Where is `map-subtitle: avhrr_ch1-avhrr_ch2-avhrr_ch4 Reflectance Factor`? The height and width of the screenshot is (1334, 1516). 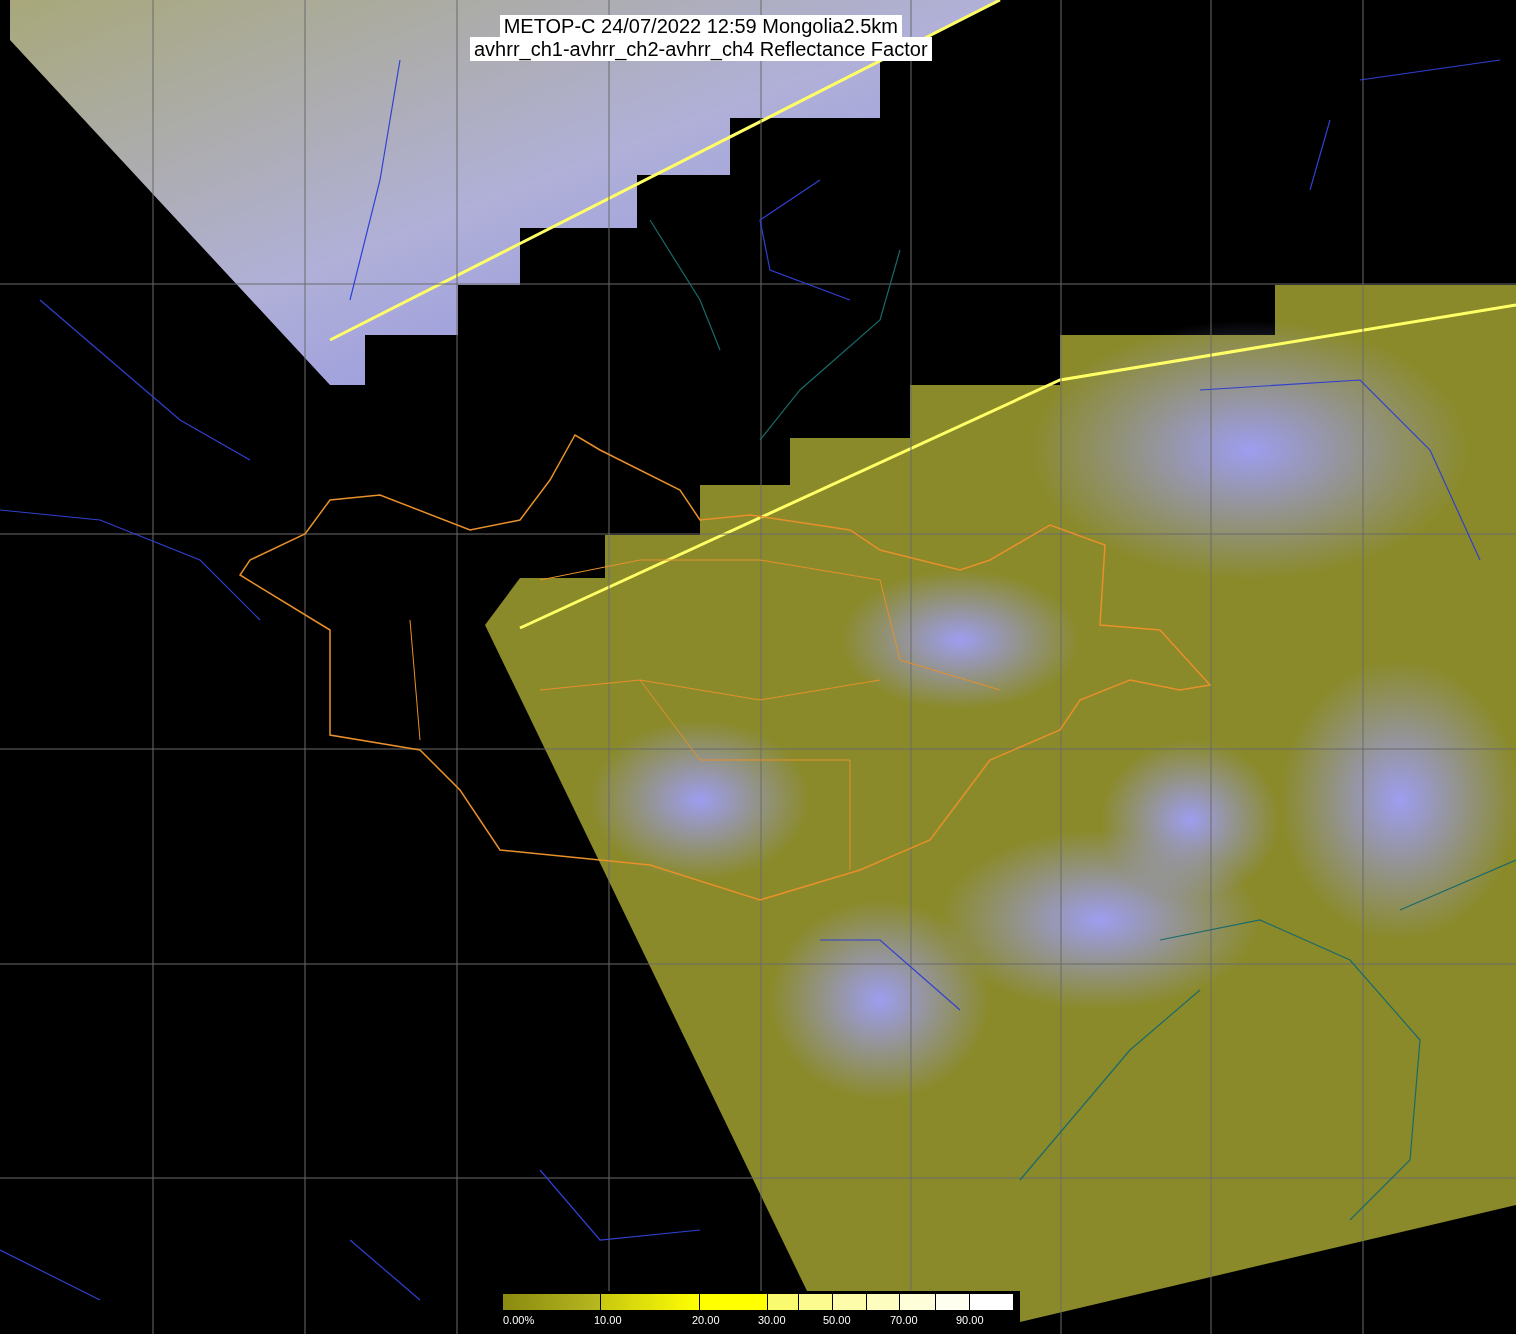
map-subtitle: avhrr_ch1-avhrr_ch2-avhrr_ch4 Reflectance Factor is located at coordinates (701, 49).